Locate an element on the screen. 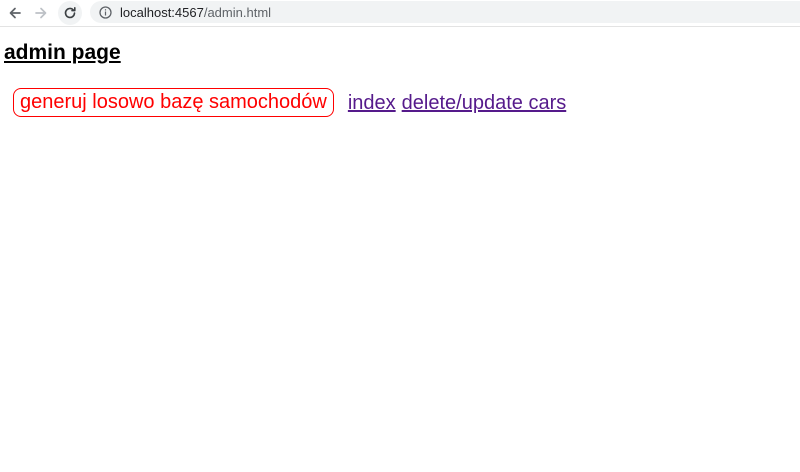 The image size is (800, 472). reload-icon is located at coordinates (70, 13).